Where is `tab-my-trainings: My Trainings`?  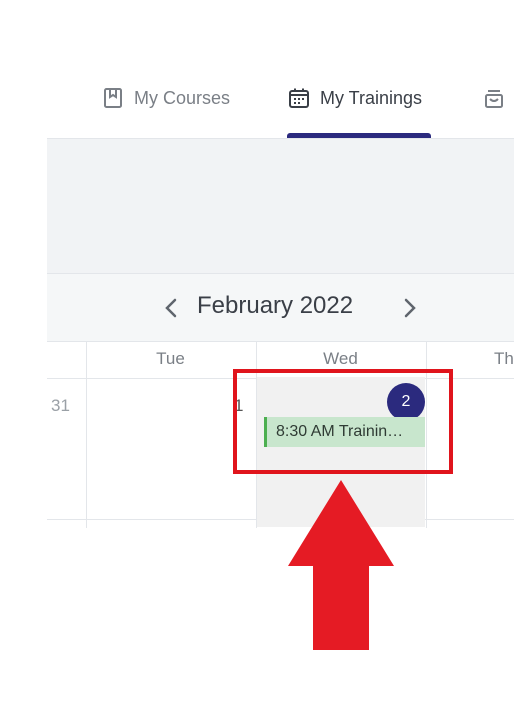 tab-my-trainings: My Trainings is located at coordinates (355, 98).